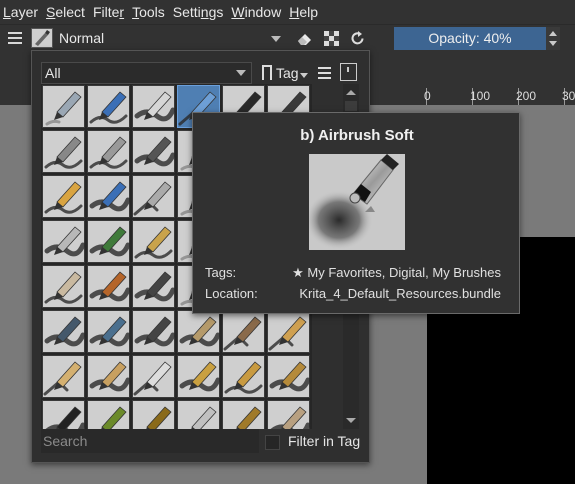  I want to click on menu-help: Help, so click(303, 12).